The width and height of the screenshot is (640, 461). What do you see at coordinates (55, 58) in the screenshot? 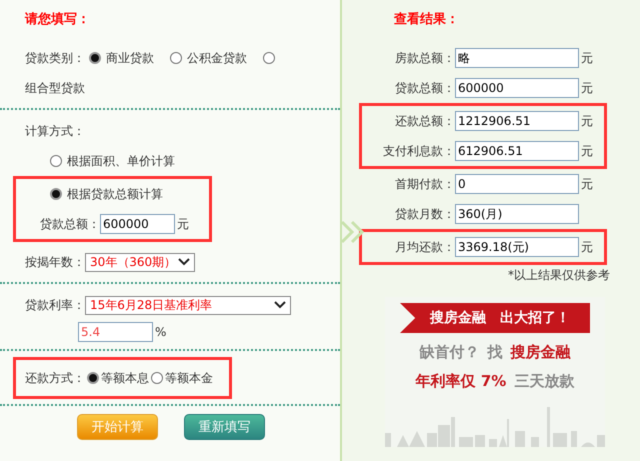
I see `field-label: 贷款类别：` at bounding box center [55, 58].